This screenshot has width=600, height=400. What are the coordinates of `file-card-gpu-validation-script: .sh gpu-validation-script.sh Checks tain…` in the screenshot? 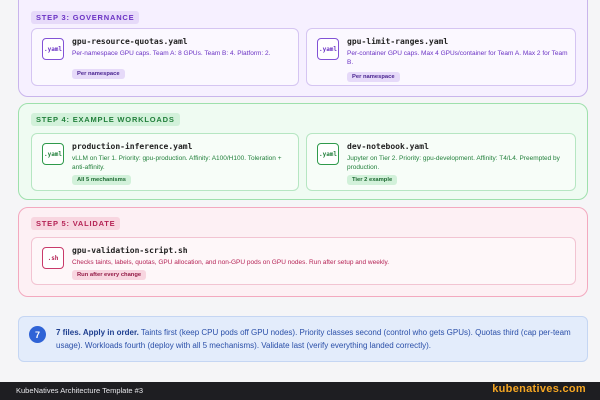 It's located at (303, 261).